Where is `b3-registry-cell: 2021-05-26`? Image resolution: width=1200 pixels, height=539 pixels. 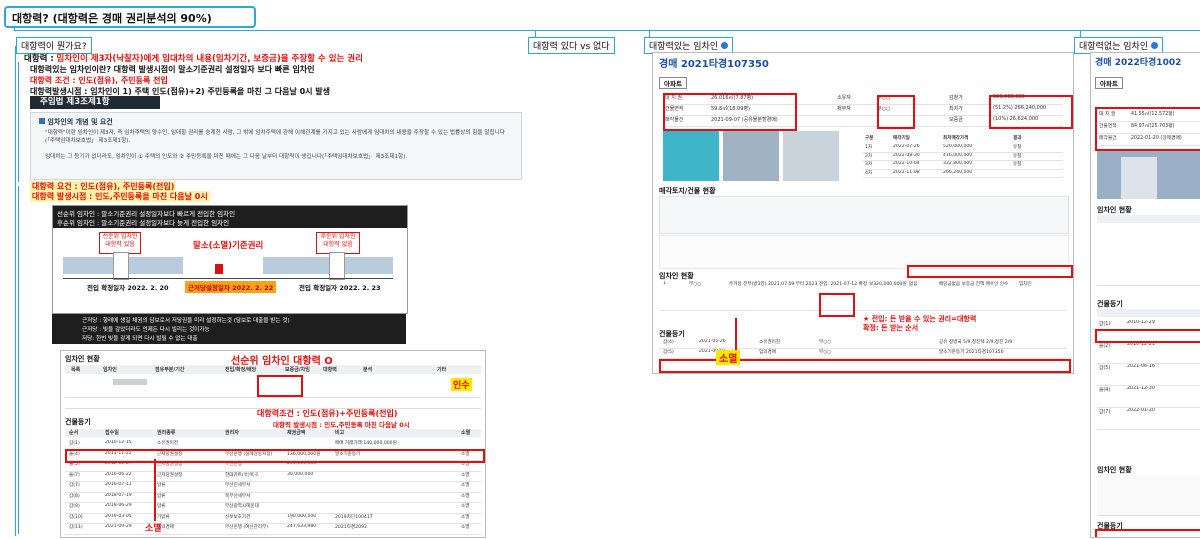
b3-registry-cell: 2021-05-26 is located at coordinates (712, 341).